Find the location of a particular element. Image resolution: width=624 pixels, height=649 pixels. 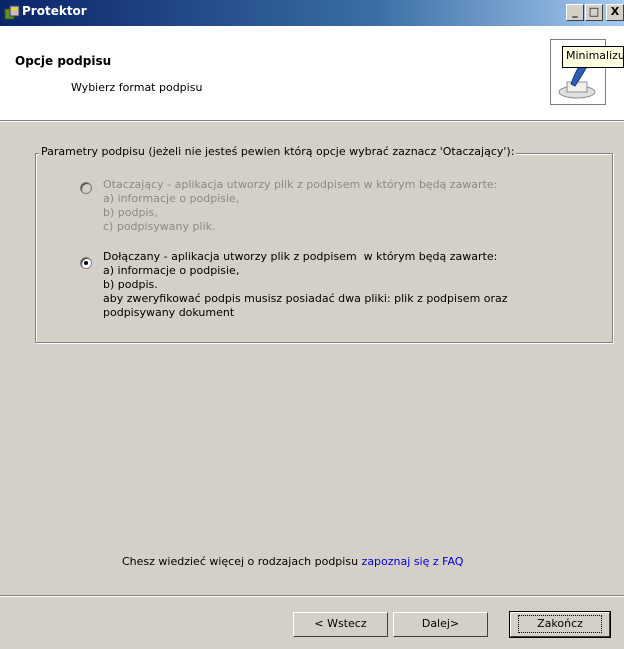

finish-button-label: Zakończ is located at coordinates (560, 624).